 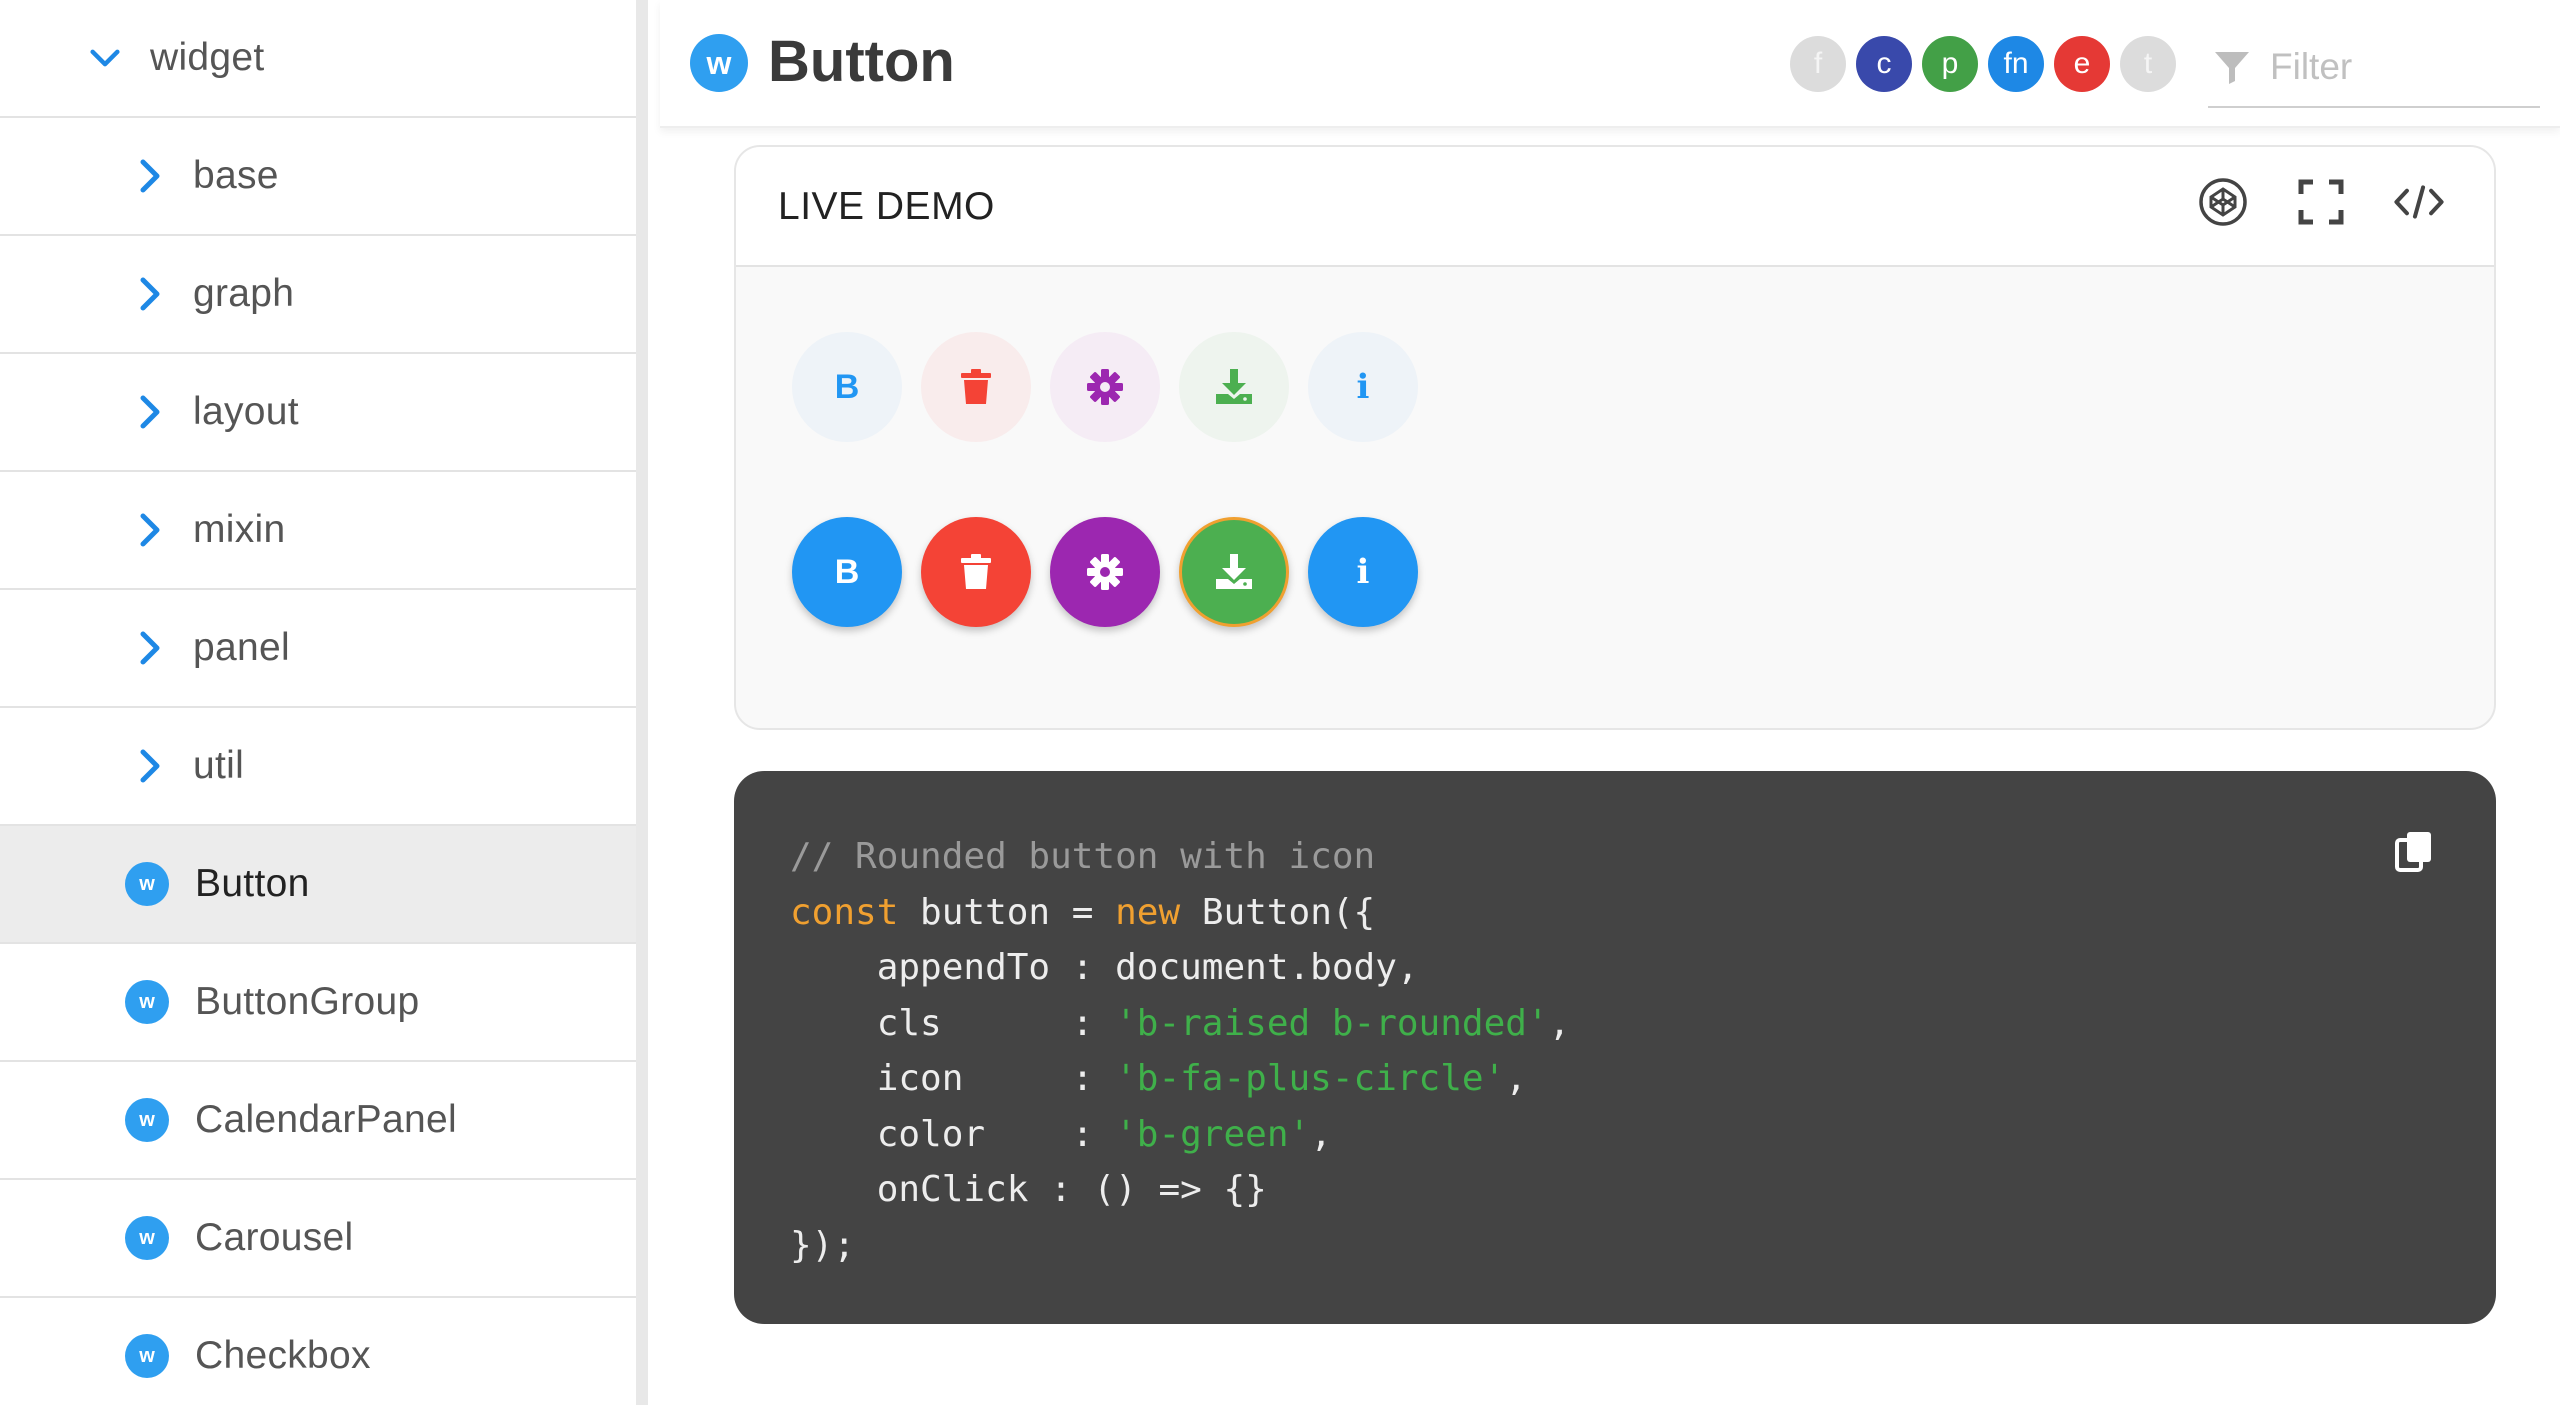 I want to click on tree-item-buttongroup: w ButtonGroup, so click(x=318, y=1003).